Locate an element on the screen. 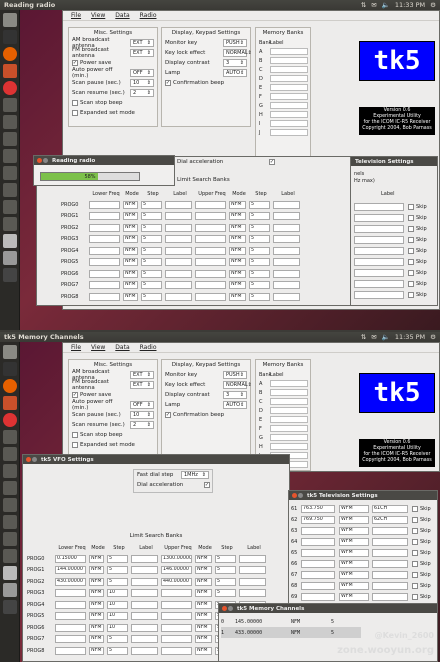 This screenshot has width=440, height=662. tv-freq-input: 763.750 is located at coordinates (318, 508).